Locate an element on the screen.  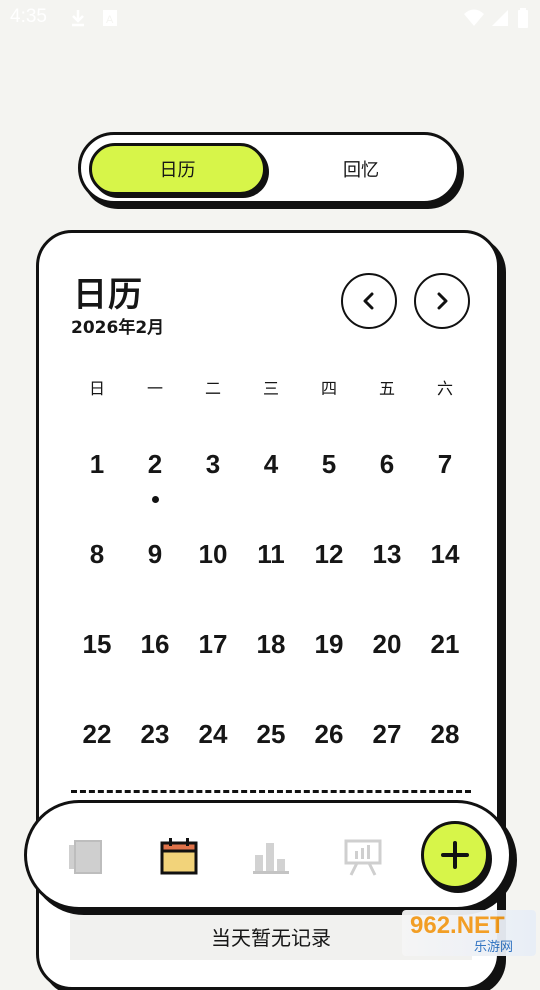
calendar-day: 26 is located at coordinates (329, 734).